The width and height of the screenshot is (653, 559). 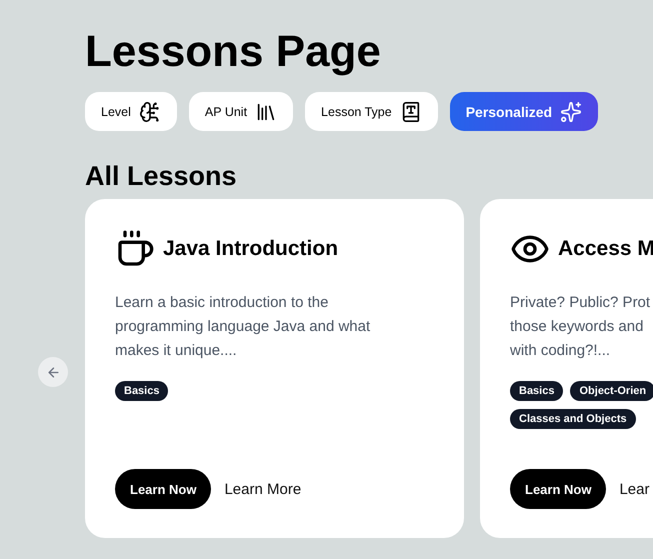 What do you see at coordinates (241, 111) in the screenshot?
I see `filter-button: AP Unit` at bounding box center [241, 111].